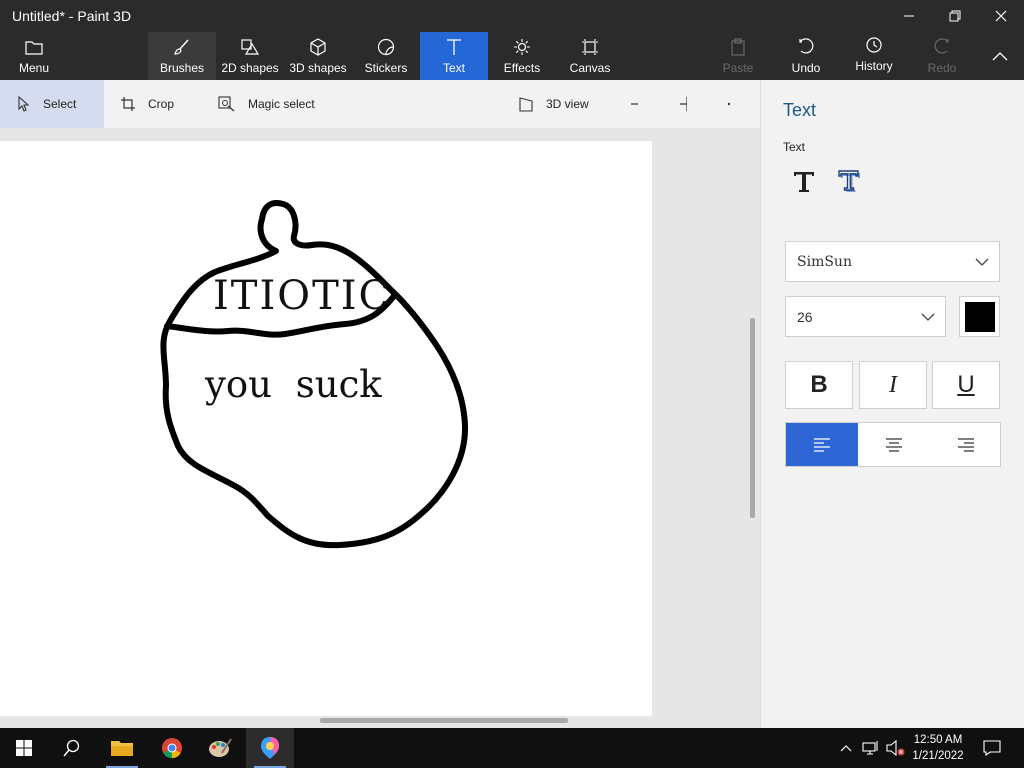 This screenshot has height=768, width=1024. I want to click on paint-3d-icon, so click(270, 748).